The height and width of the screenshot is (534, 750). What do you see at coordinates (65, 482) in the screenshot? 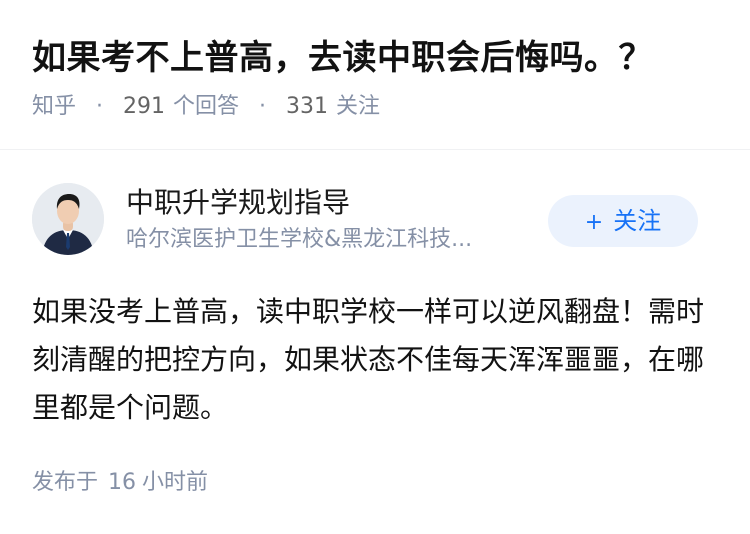
I see `publish-prefix: 发布于` at bounding box center [65, 482].